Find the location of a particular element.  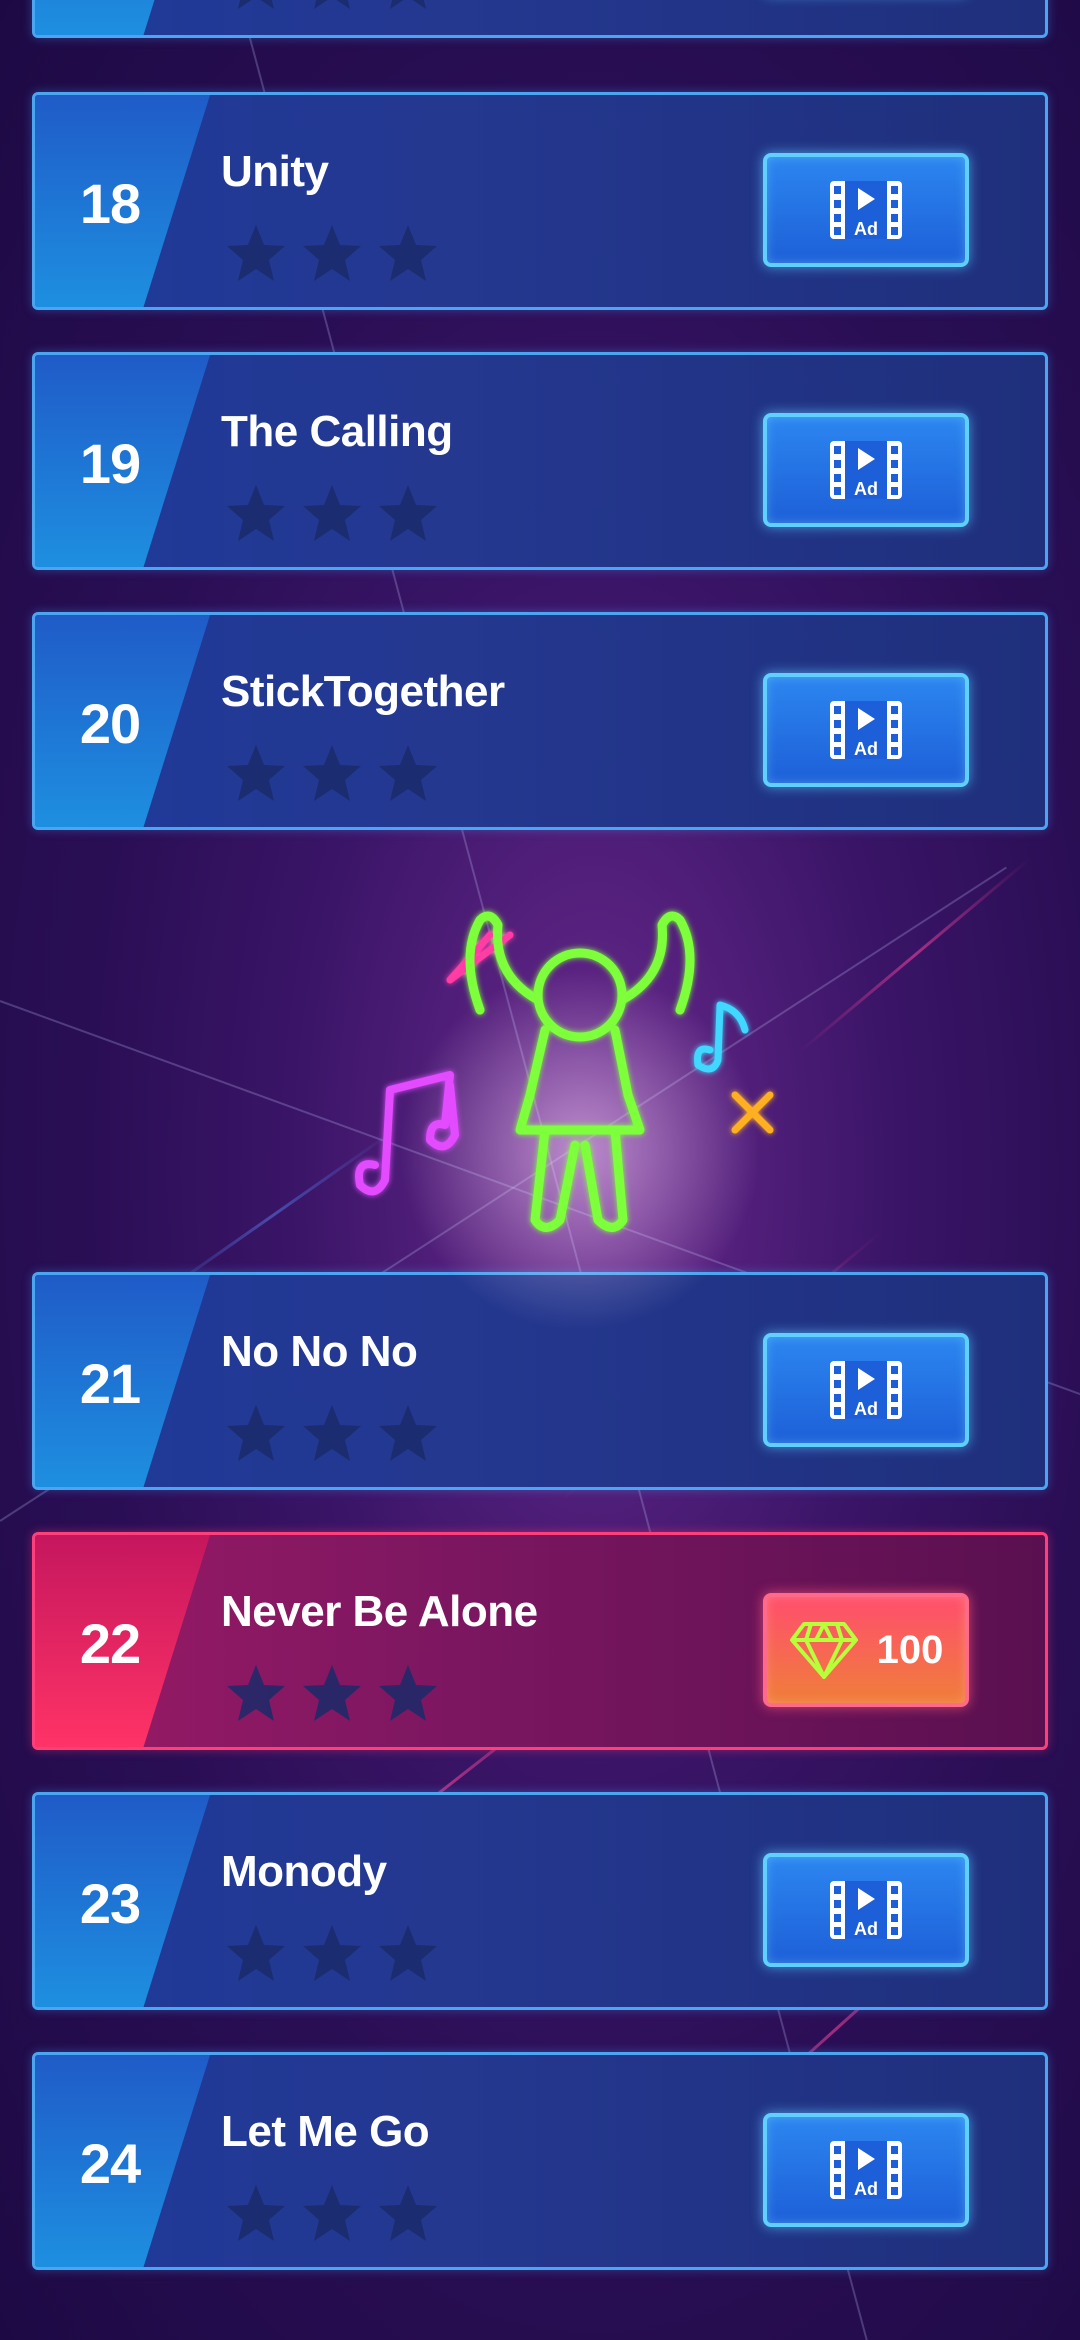

level-number: 17 is located at coordinates (110, 17).